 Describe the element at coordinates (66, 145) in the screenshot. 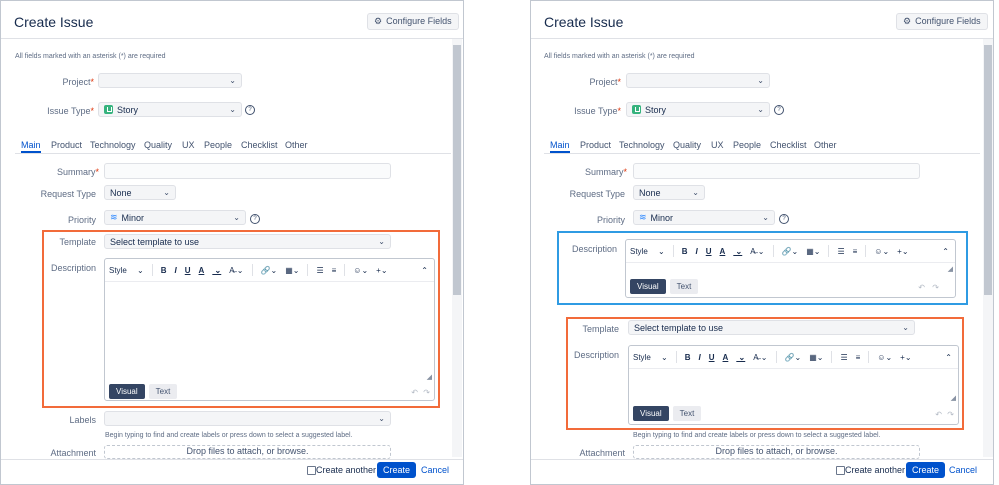

I see `tab-product: Product` at that location.